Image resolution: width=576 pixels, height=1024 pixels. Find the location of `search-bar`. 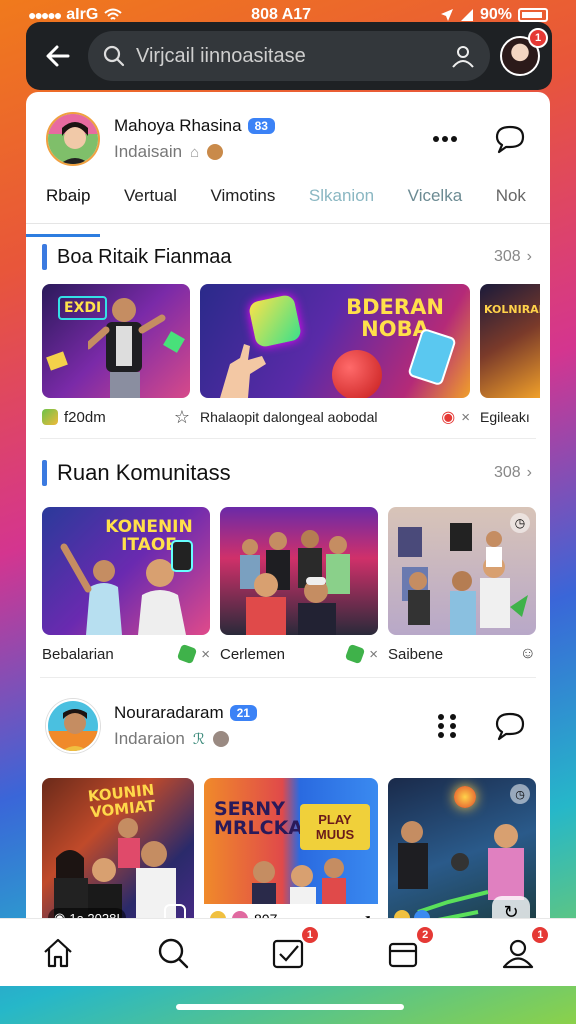

search-bar is located at coordinates (289, 56).